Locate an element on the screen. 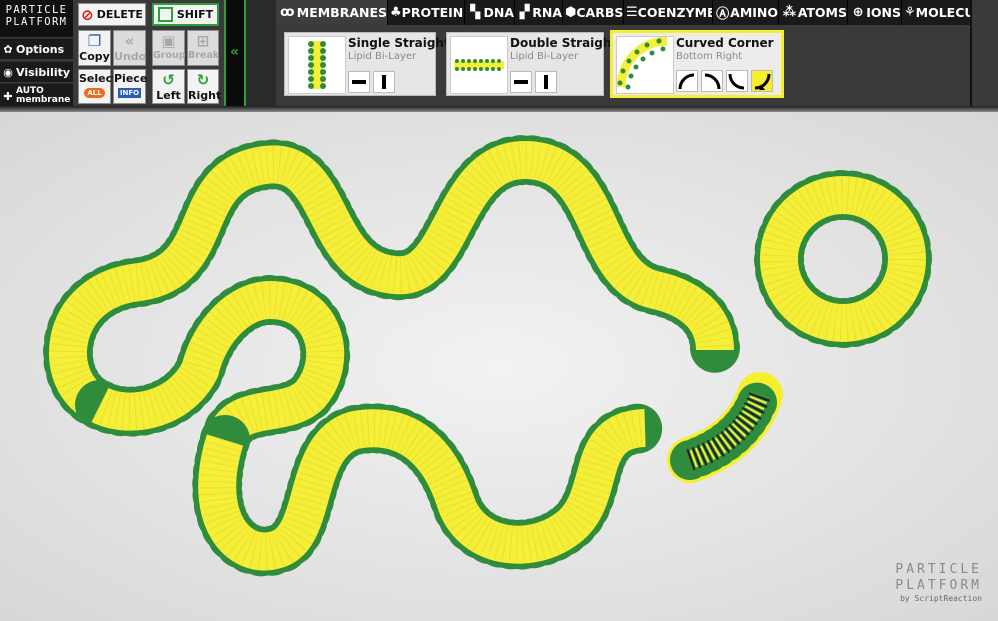 Image resolution: width=998 pixels, height=621 pixels. watermark-line-2: PLATFORM is located at coordinates (938, 585).